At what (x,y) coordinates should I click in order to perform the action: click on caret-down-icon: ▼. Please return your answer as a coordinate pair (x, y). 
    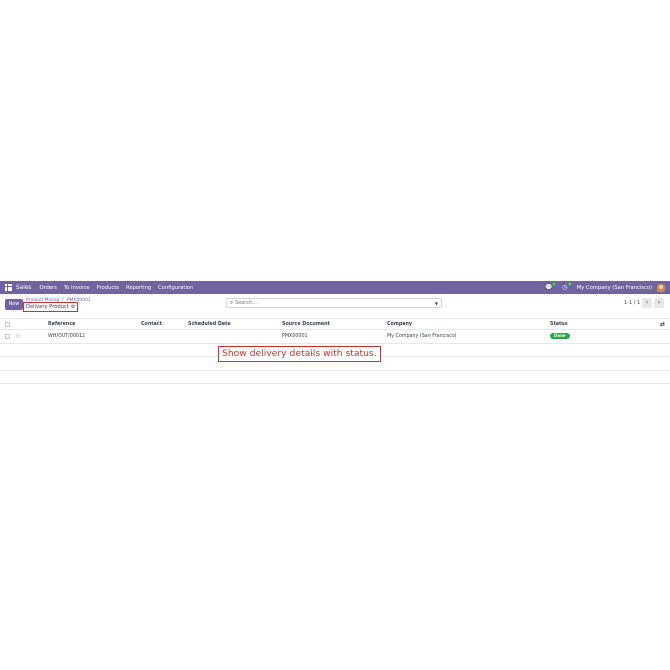
    Looking at the image, I should click on (436, 303).